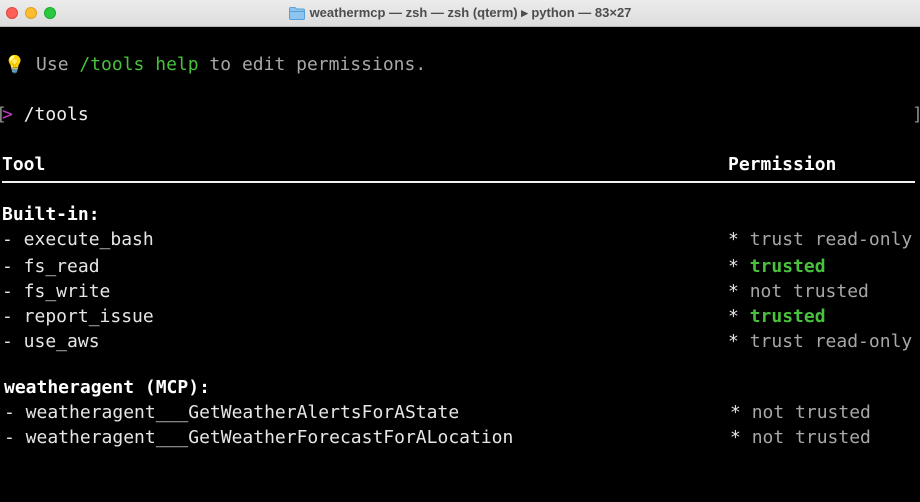 This screenshot has height=502, width=920. I want to click on hint-command: /tools help, so click(139, 64).